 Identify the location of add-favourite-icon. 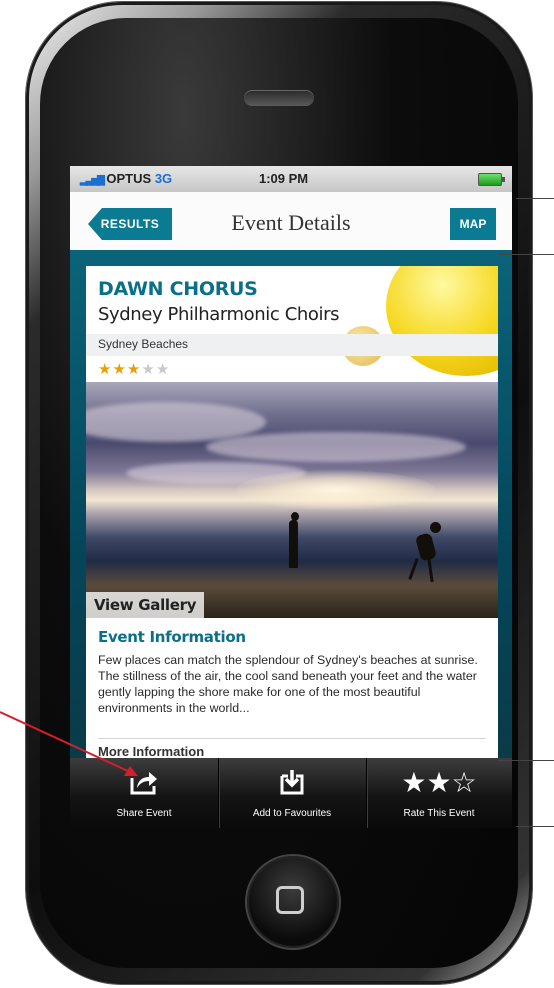
(292, 785).